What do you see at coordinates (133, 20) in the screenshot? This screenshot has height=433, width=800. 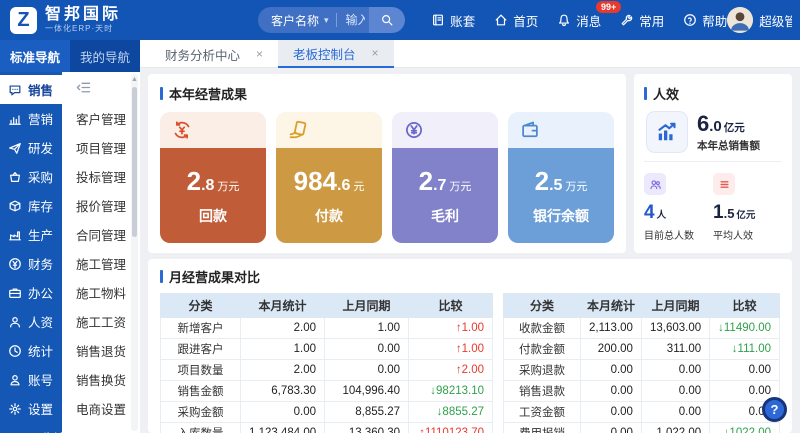 I see `brand: Z 智邦国际 一体化ERP·天时` at bounding box center [133, 20].